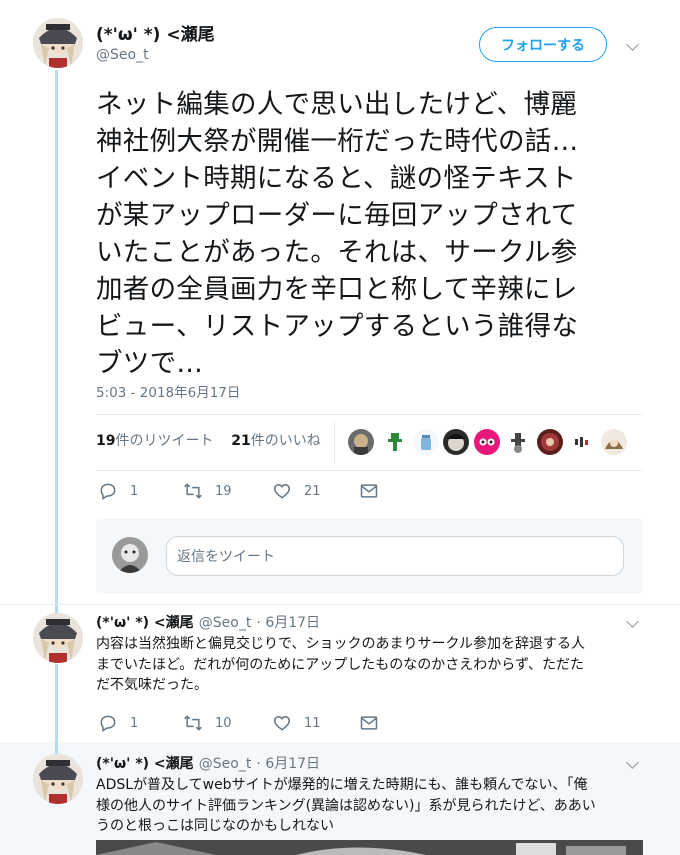  I want to click on retweet-count: 10, so click(223, 723).